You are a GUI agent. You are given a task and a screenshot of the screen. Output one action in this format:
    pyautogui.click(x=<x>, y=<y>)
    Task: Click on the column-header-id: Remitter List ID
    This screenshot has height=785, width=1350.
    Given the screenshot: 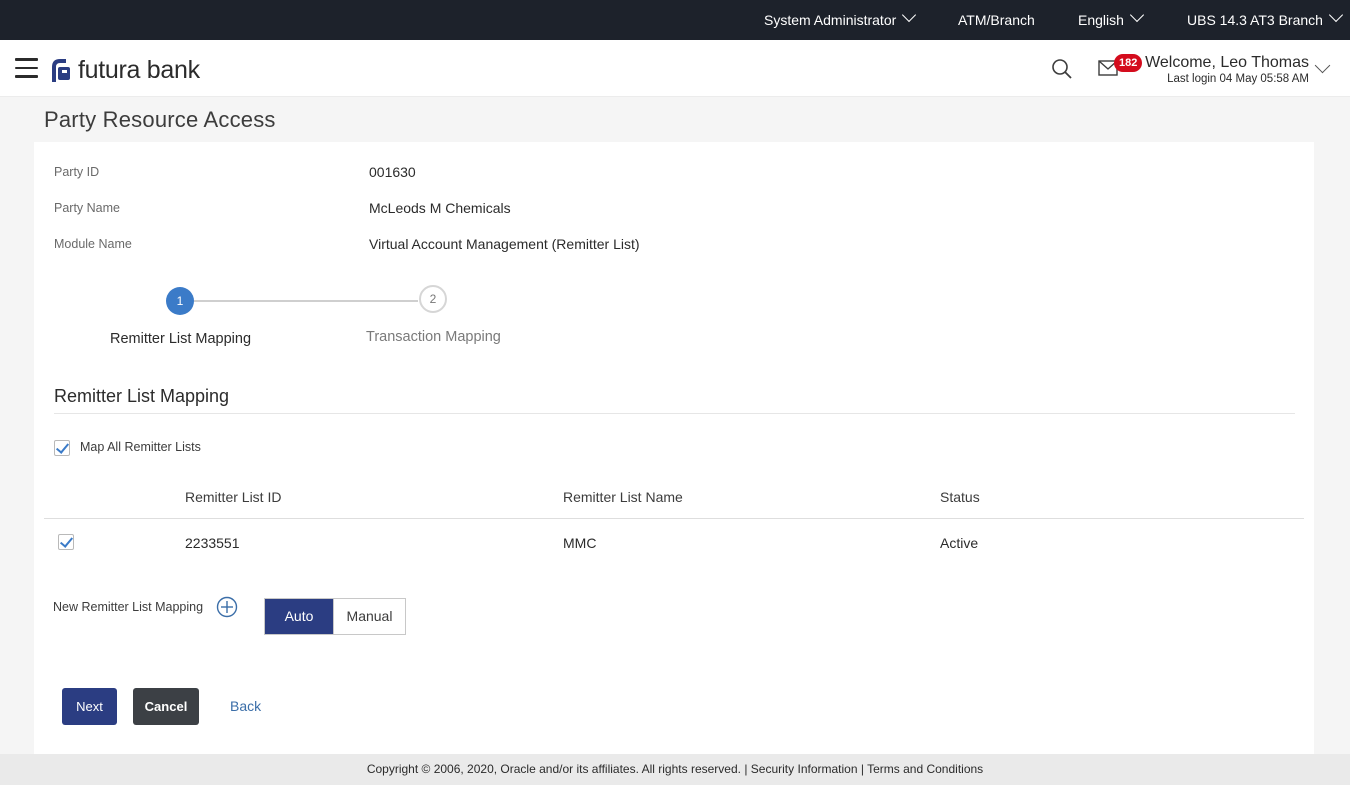 What is the action you would take?
    pyautogui.click(x=233, y=497)
    